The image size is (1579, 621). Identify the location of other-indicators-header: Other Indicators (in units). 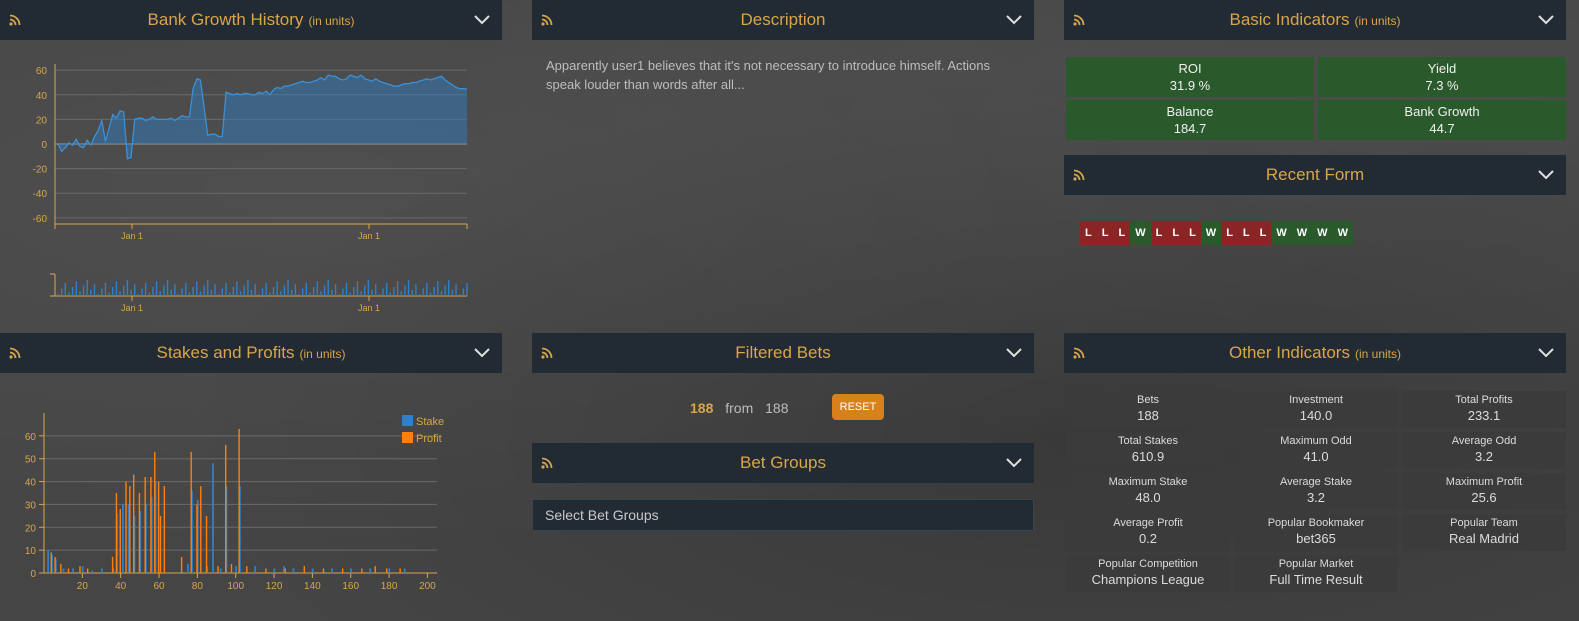
(1315, 353).